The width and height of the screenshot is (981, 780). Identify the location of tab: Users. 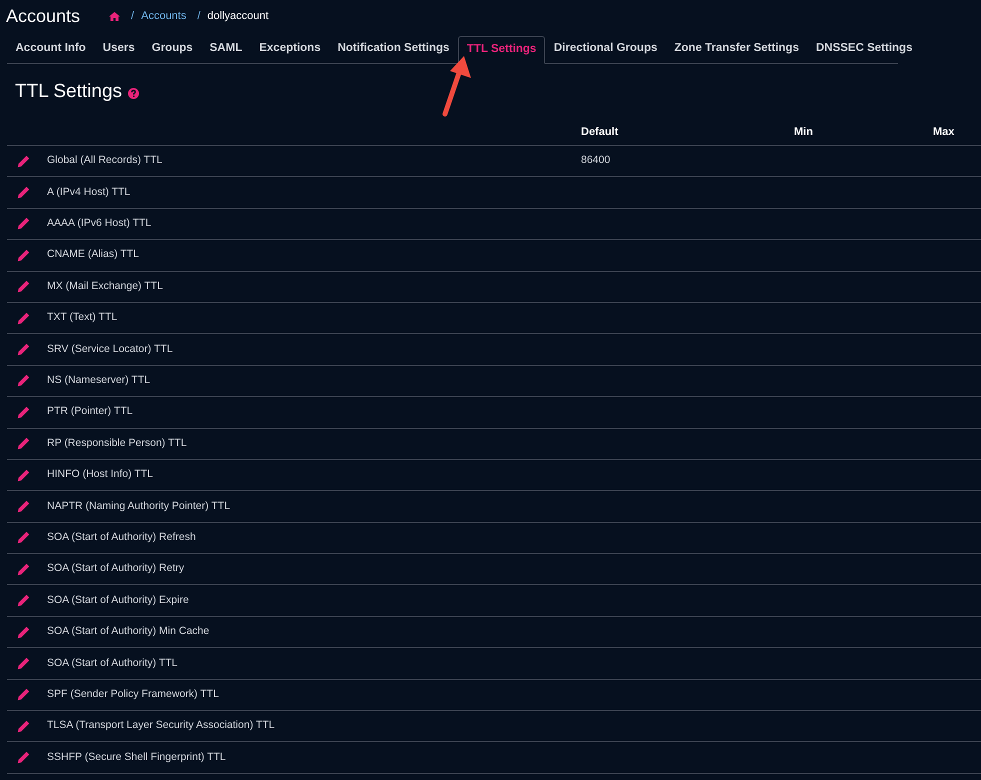
(119, 49).